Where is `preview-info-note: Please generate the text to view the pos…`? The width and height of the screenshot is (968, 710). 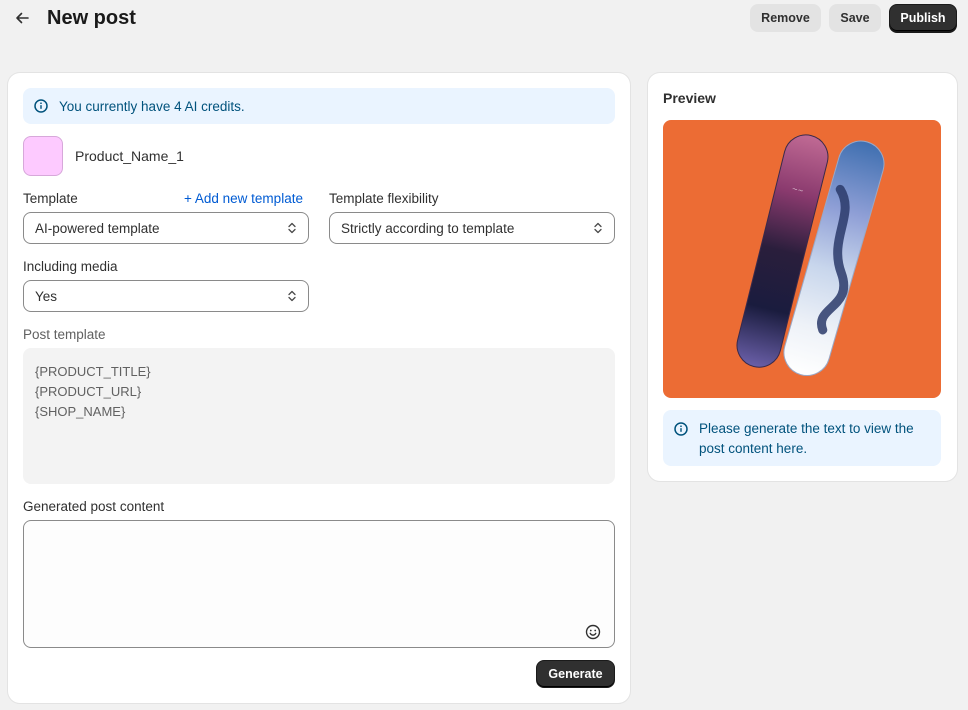
preview-info-note: Please generate the text to view the pos… is located at coordinates (802, 438).